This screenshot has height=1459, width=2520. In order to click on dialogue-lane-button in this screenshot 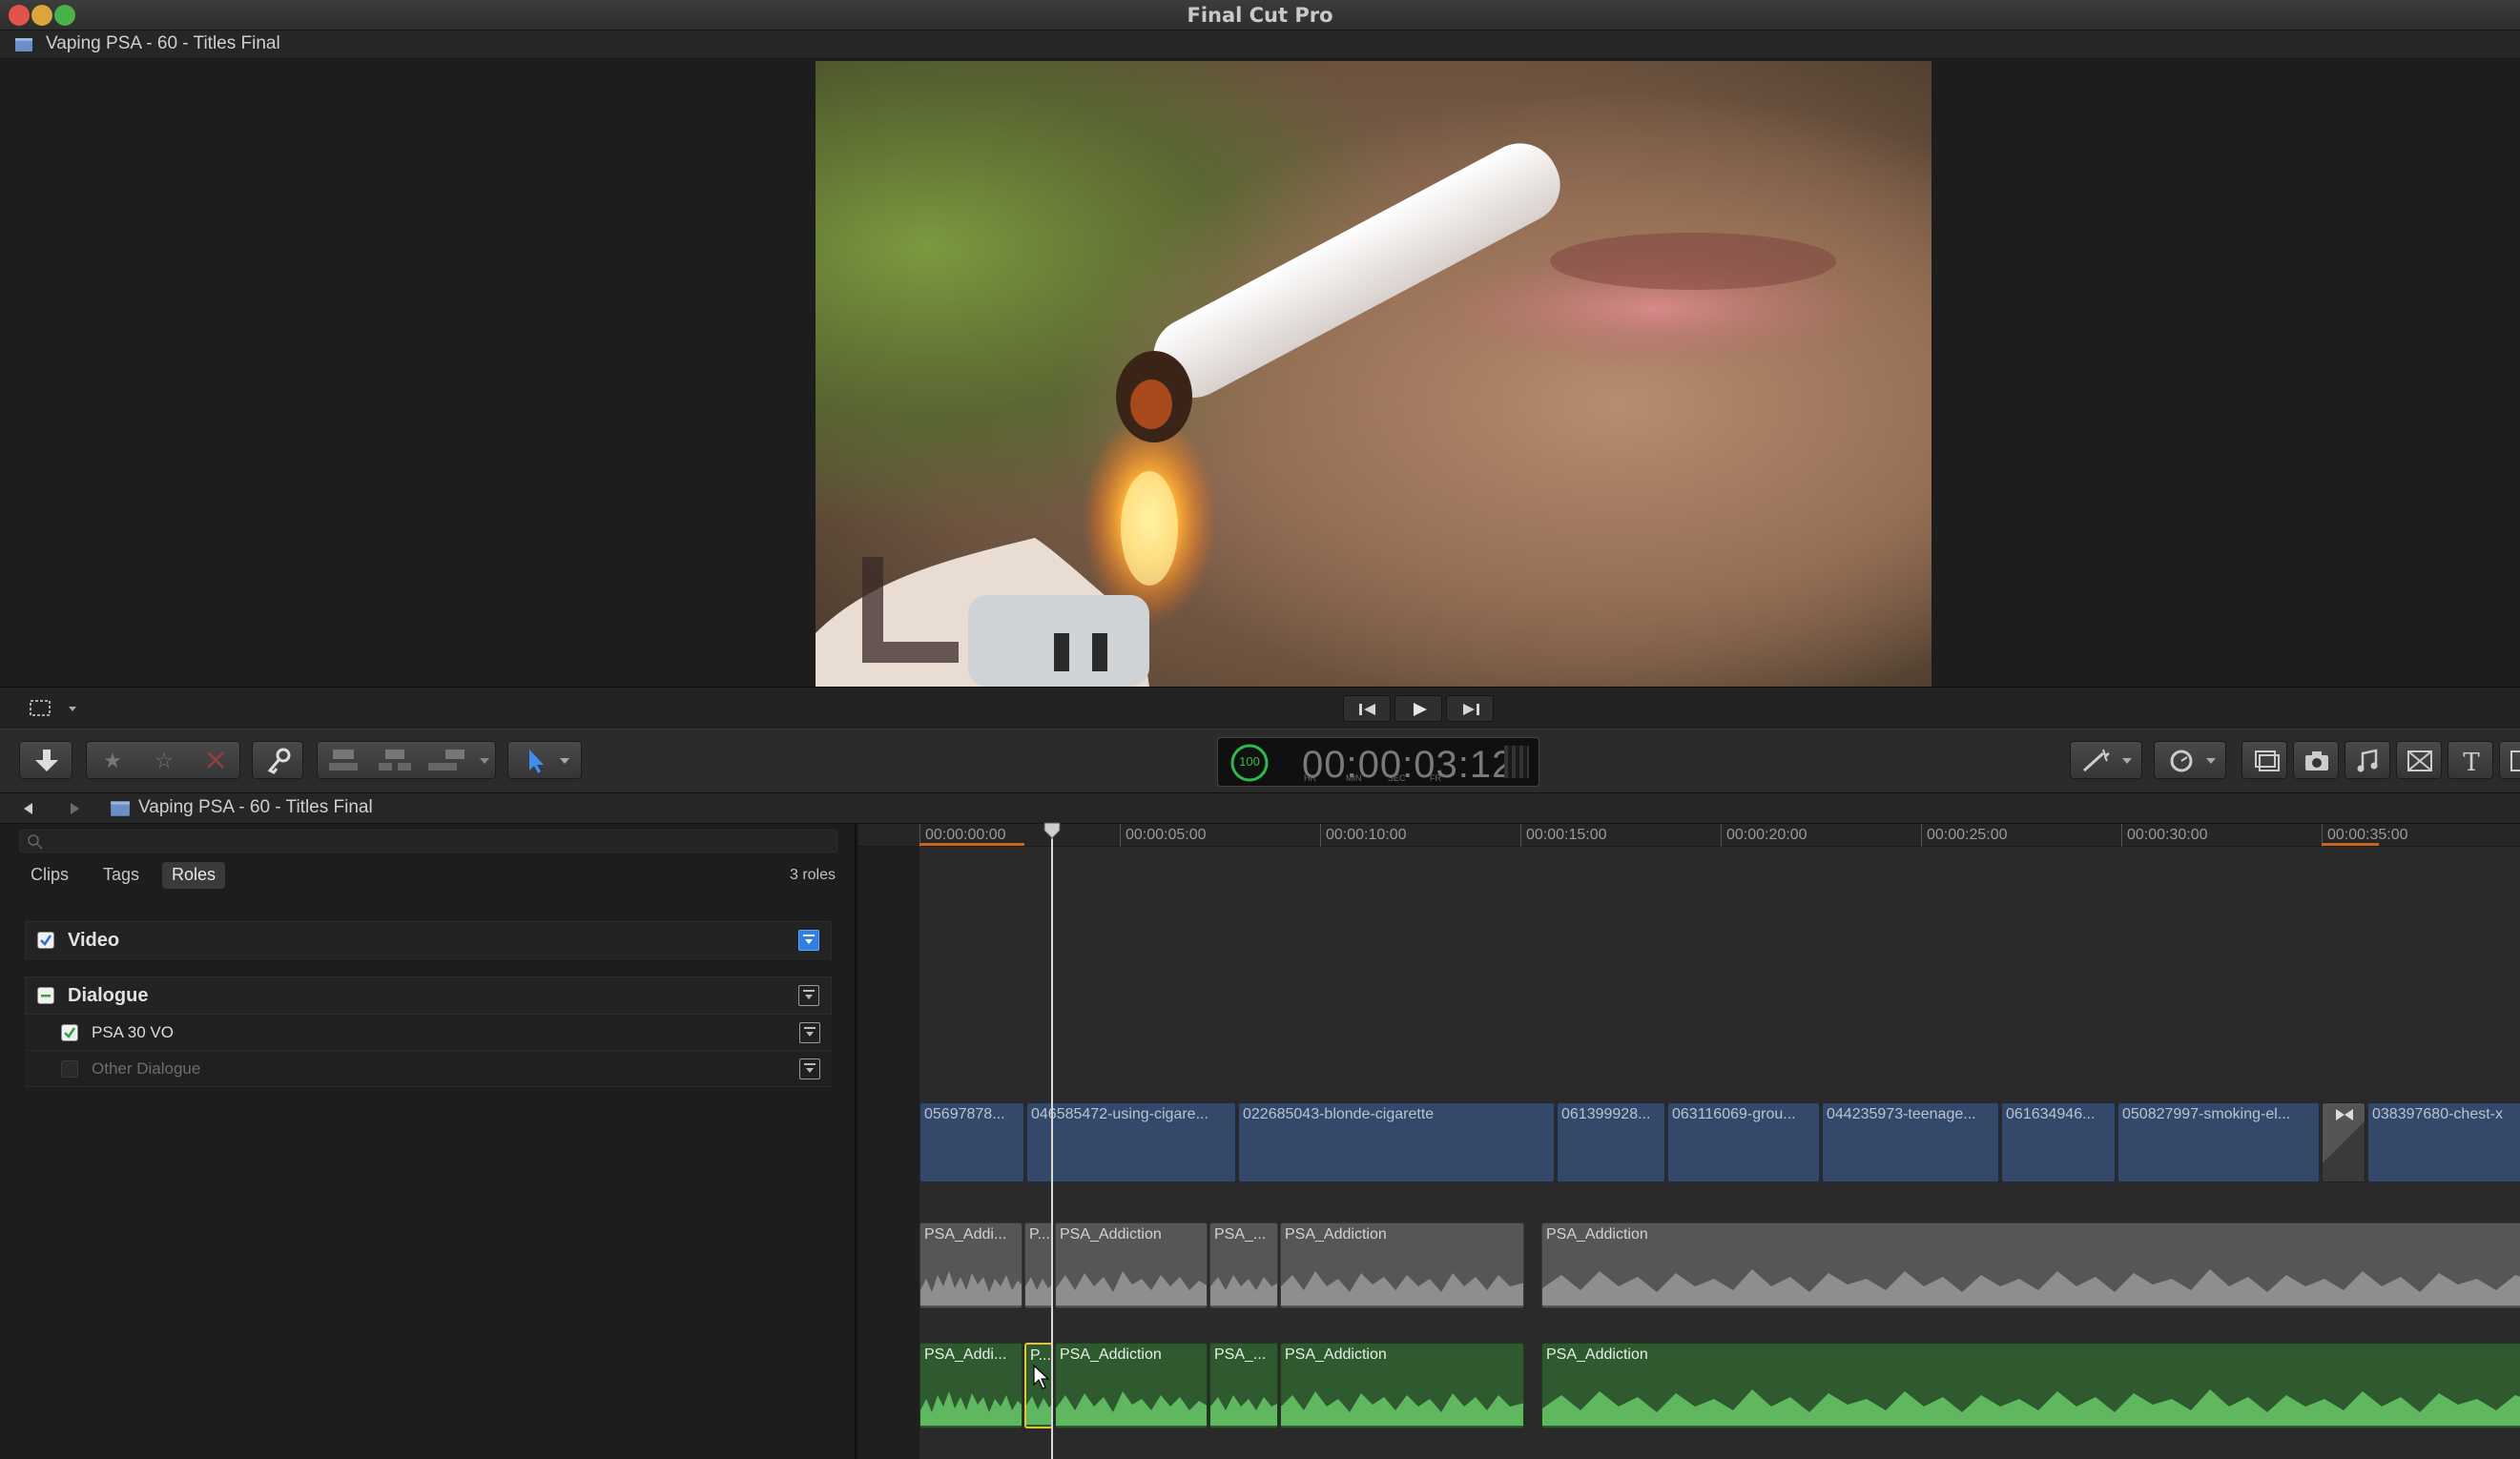, I will do `click(808, 996)`.